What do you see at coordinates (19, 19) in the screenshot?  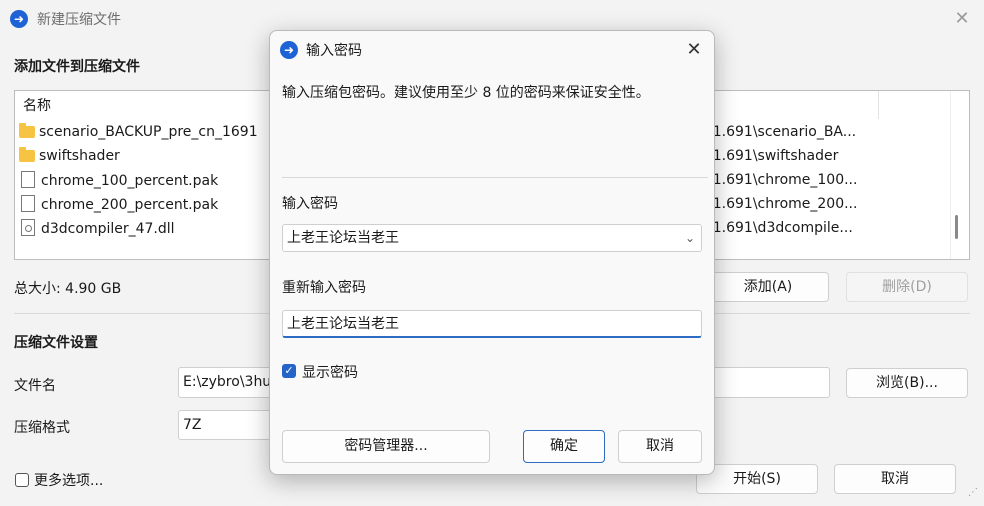 I see `app-logo-icon: ➜` at bounding box center [19, 19].